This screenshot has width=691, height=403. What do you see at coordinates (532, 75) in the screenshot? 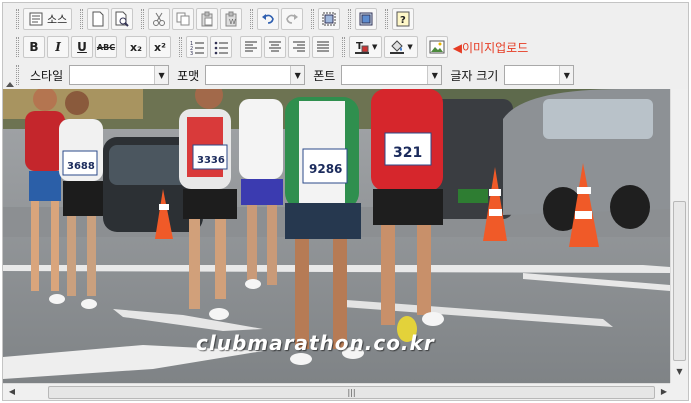
I see `font-size-select-value` at bounding box center [532, 75].